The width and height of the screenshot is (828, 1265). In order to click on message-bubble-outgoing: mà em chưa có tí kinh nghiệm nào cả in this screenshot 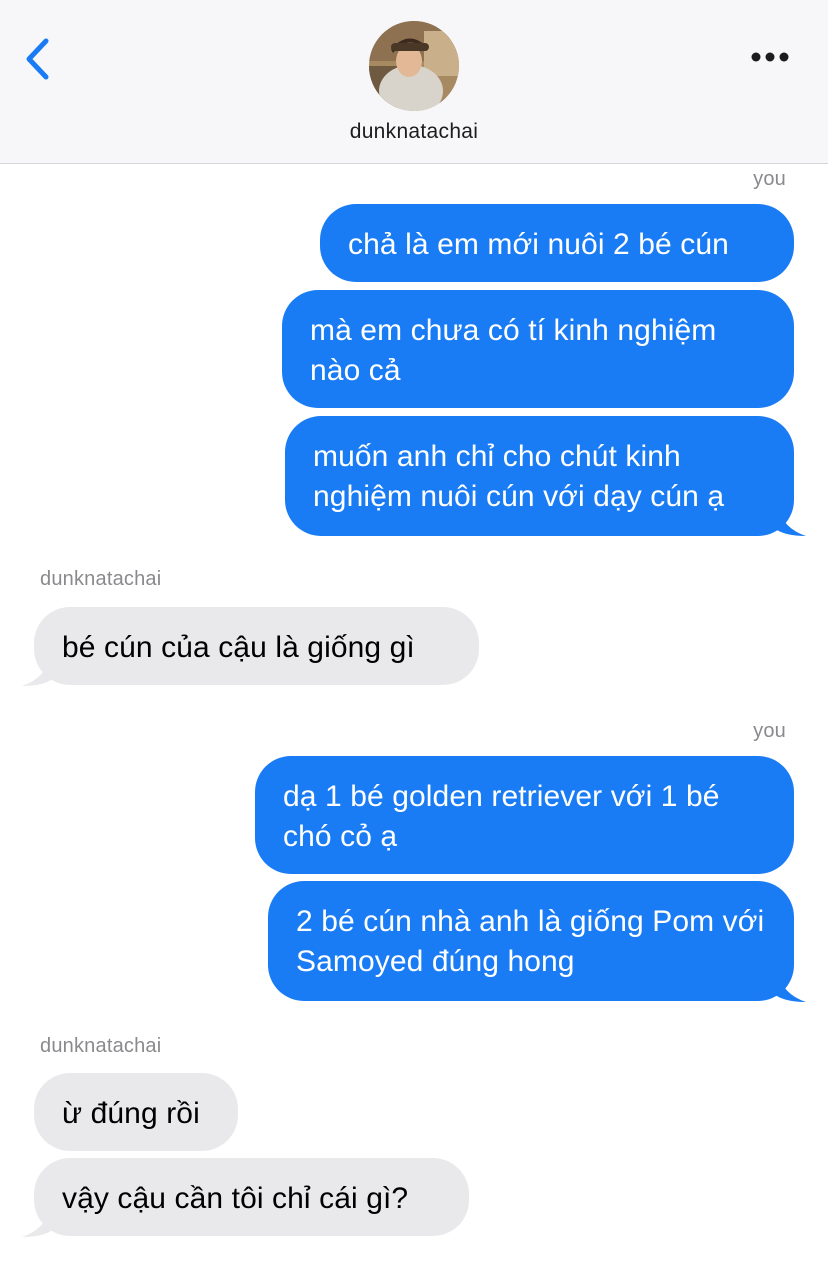, I will do `click(538, 349)`.